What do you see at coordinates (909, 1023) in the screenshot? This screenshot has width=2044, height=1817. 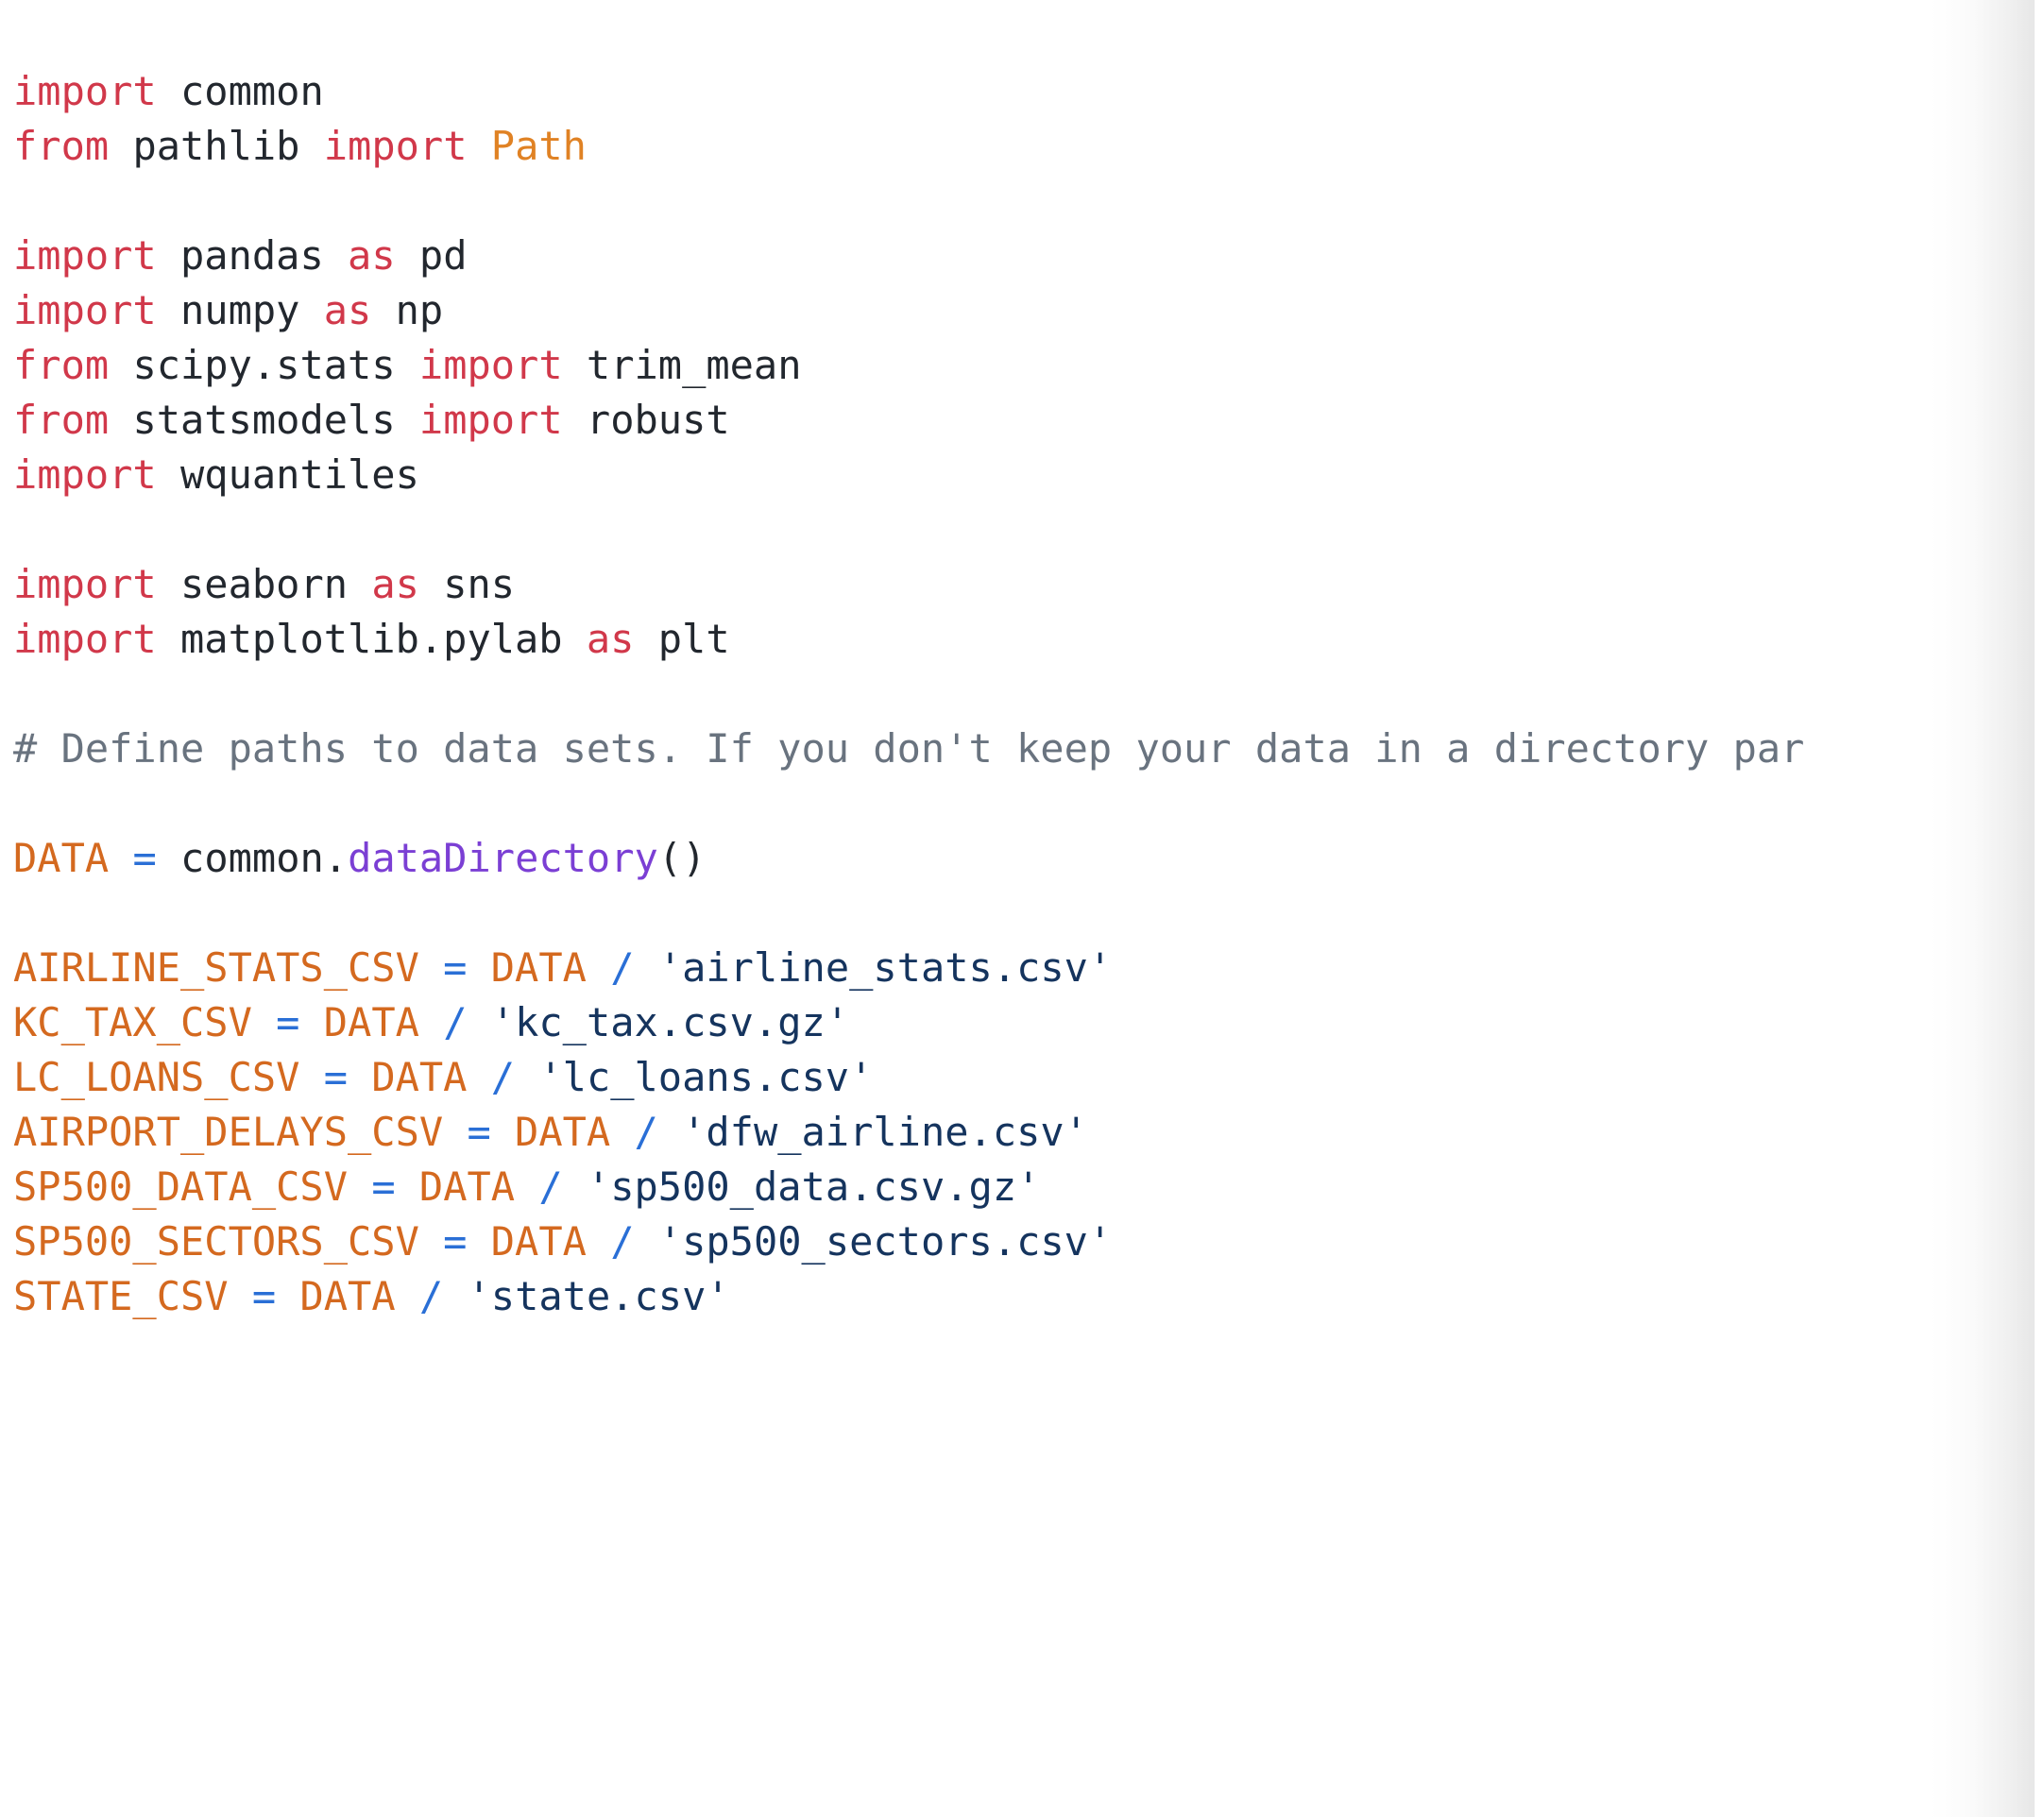 I see `code-line: KC_TAX_CSV = DATA / 'kc_tax.csv.gz'` at bounding box center [909, 1023].